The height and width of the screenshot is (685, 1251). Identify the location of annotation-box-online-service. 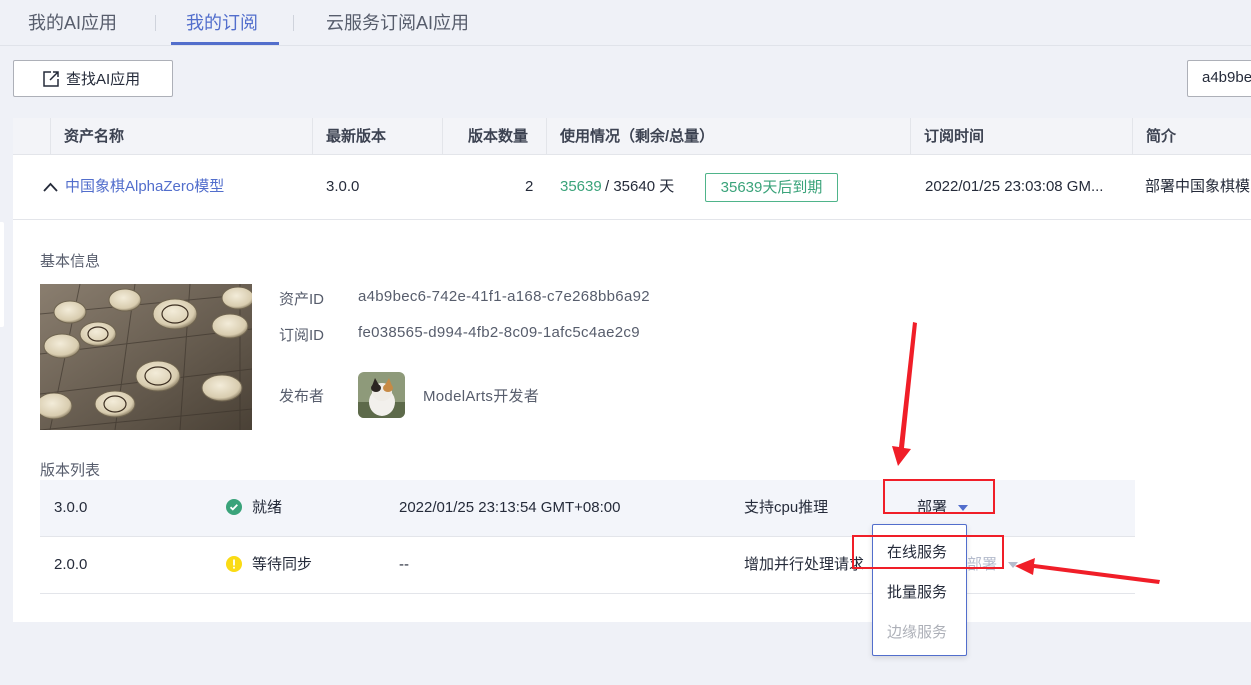
(928, 552).